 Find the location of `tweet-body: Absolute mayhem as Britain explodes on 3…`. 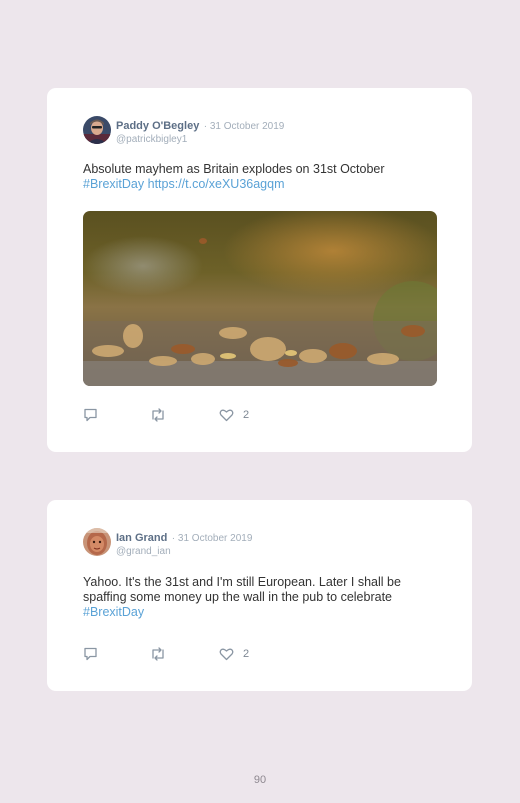

tweet-body: Absolute mayhem as Britain explodes on 3… is located at coordinates (234, 169).